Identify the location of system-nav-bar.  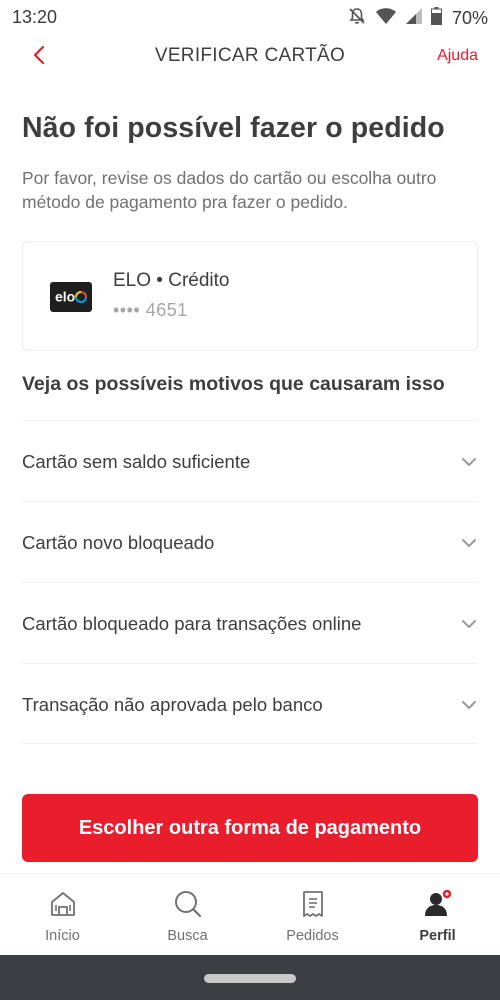
(250, 977).